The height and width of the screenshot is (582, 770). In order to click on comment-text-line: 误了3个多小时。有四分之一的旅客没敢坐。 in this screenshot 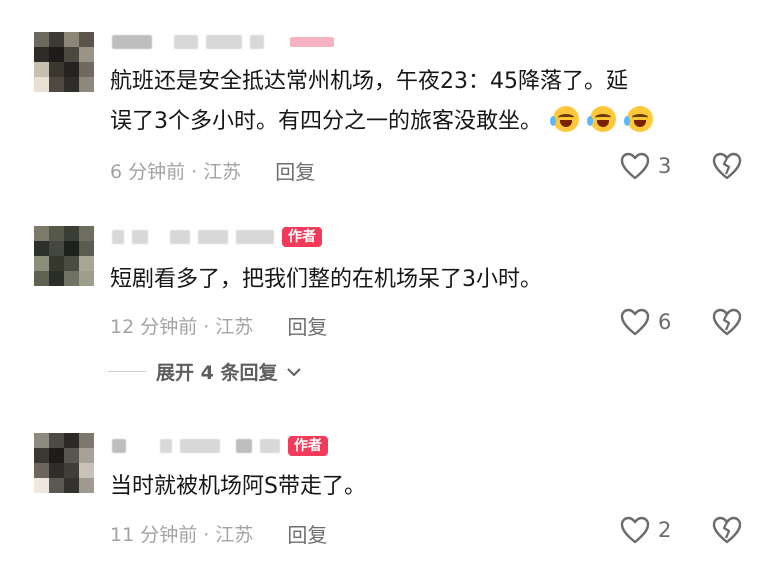, I will do `click(326, 121)`.